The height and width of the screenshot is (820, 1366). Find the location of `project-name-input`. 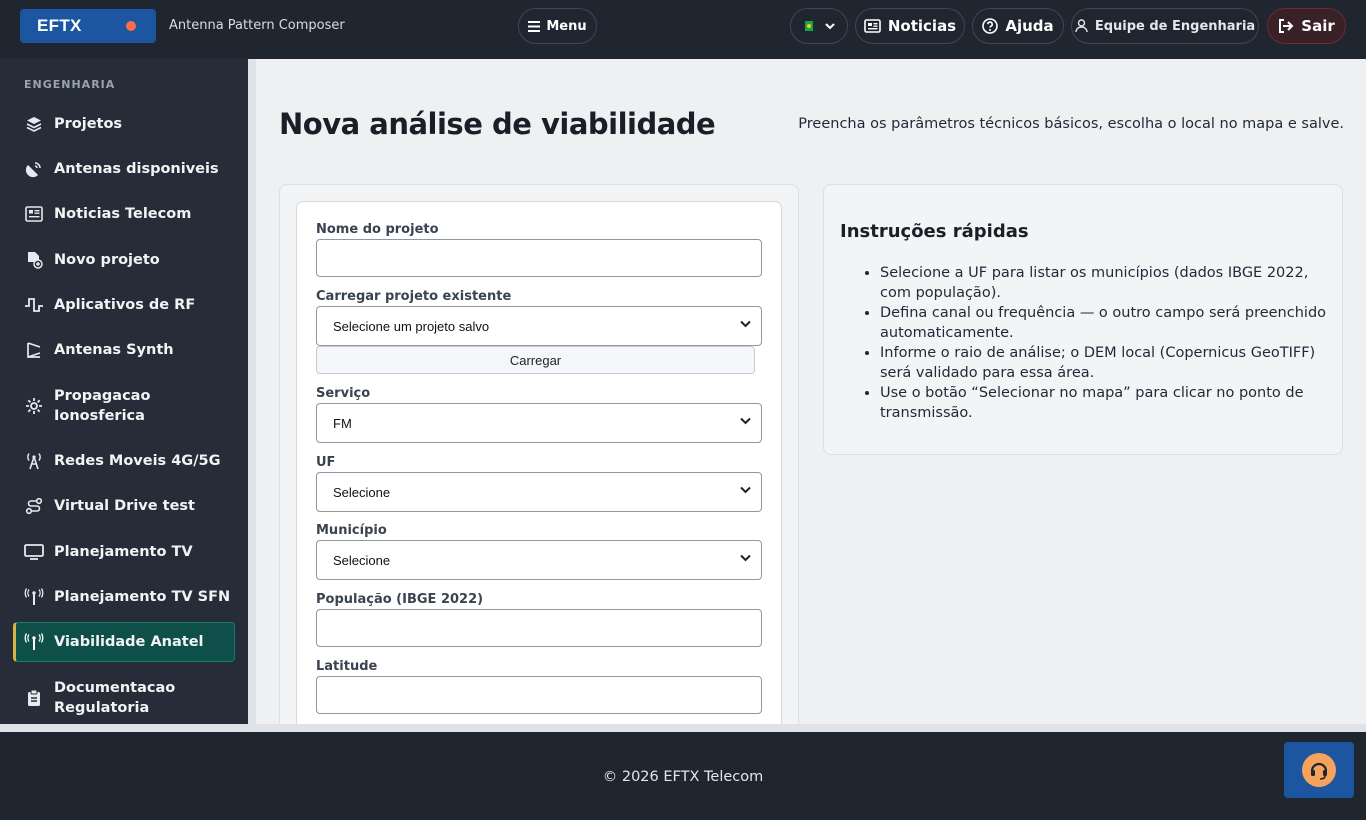

project-name-input is located at coordinates (539, 258).